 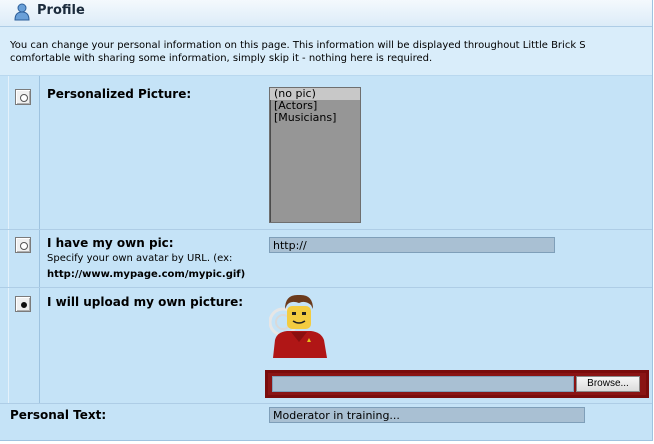 What do you see at coordinates (145, 302) in the screenshot?
I see `upload-picture-label: I will upload my own picture:` at bounding box center [145, 302].